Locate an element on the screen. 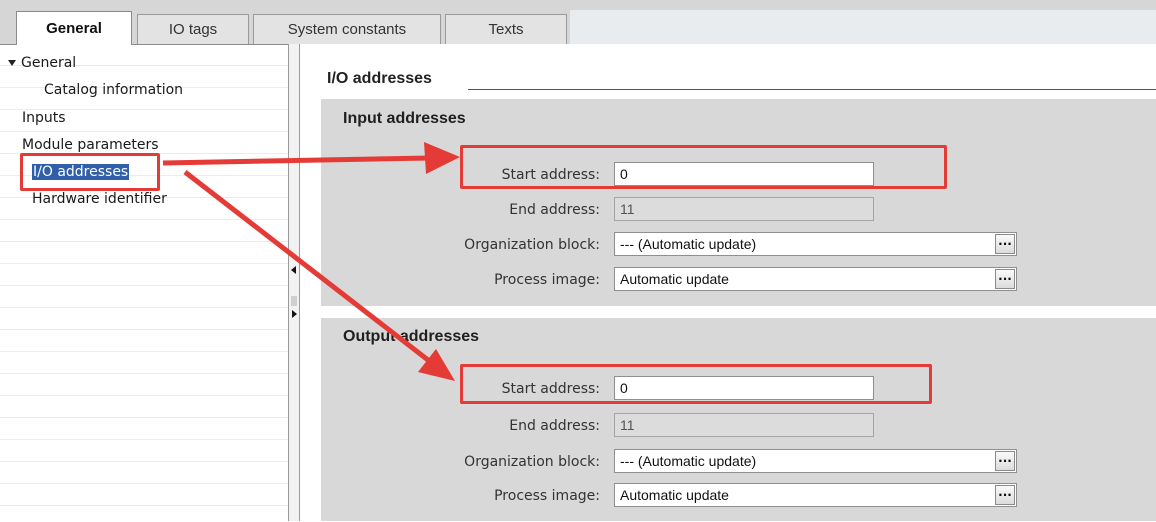  output-end-address-field: 11 is located at coordinates (744, 425).